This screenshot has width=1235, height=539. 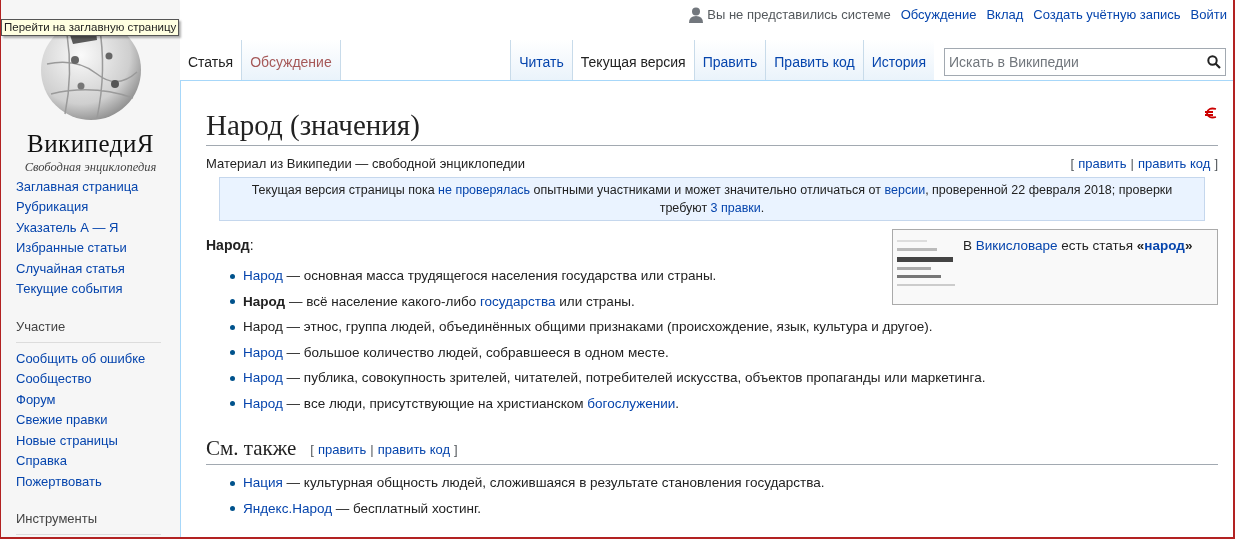 What do you see at coordinates (461, 403) in the screenshot?
I see `list-item-text: Народ — все люди, присутствующие на христианском богослужении.` at bounding box center [461, 403].